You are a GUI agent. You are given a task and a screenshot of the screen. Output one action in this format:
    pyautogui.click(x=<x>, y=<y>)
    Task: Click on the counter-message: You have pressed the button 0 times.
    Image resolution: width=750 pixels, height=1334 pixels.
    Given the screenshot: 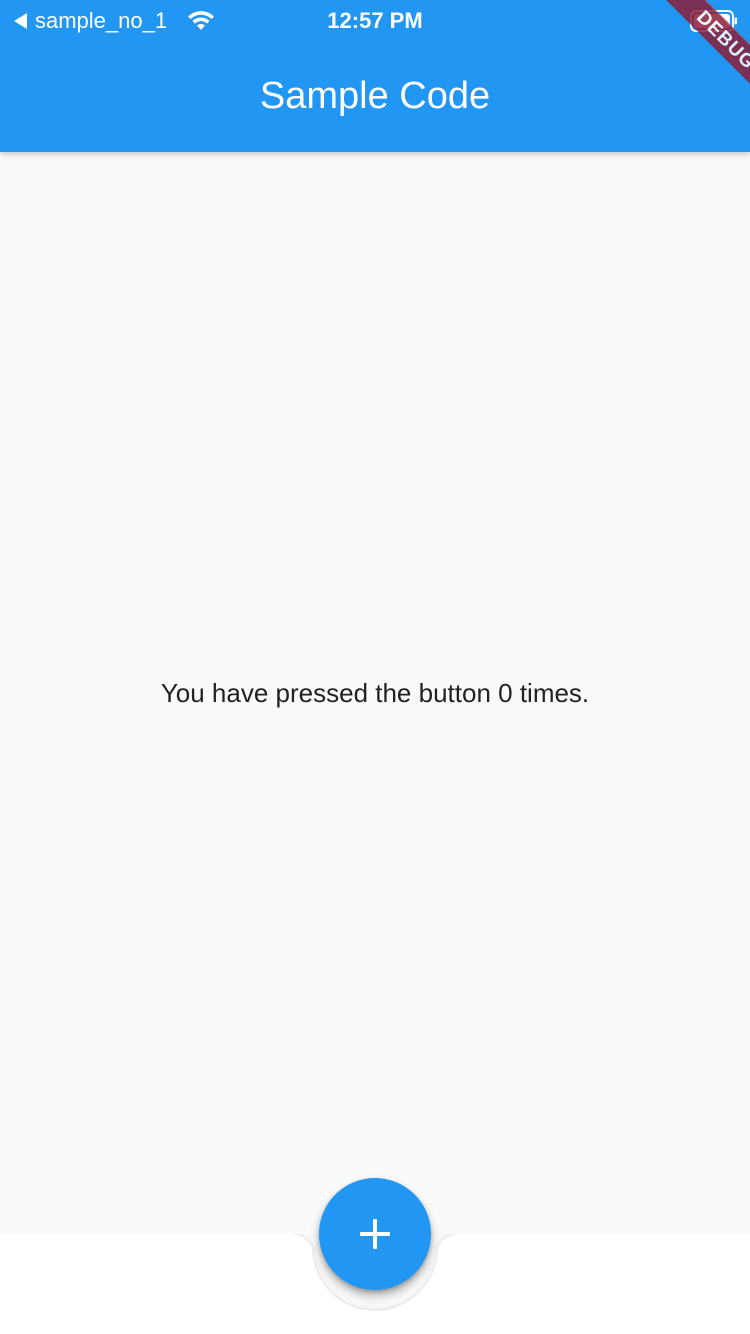 What is the action you would take?
    pyautogui.click(x=375, y=693)
    